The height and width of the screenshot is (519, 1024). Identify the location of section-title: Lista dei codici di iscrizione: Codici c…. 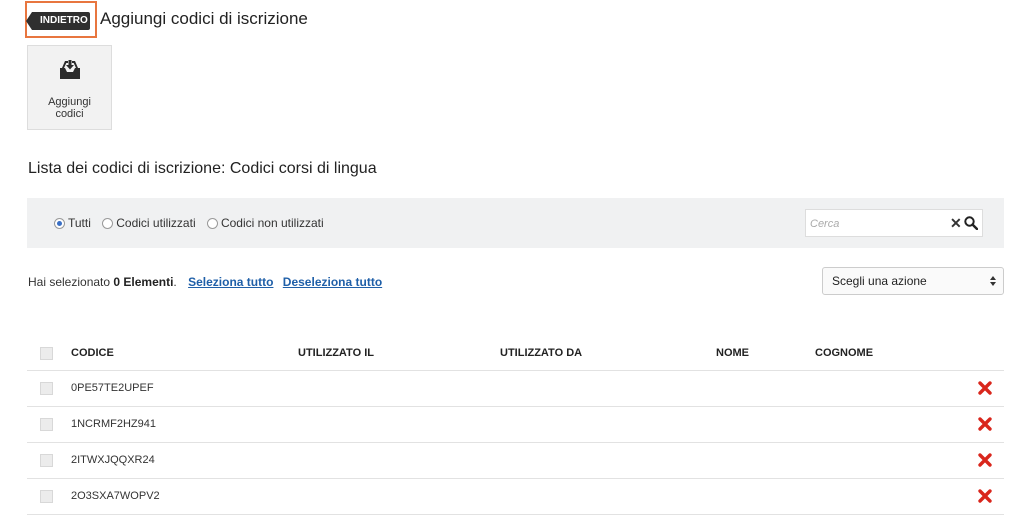
(202, 168).